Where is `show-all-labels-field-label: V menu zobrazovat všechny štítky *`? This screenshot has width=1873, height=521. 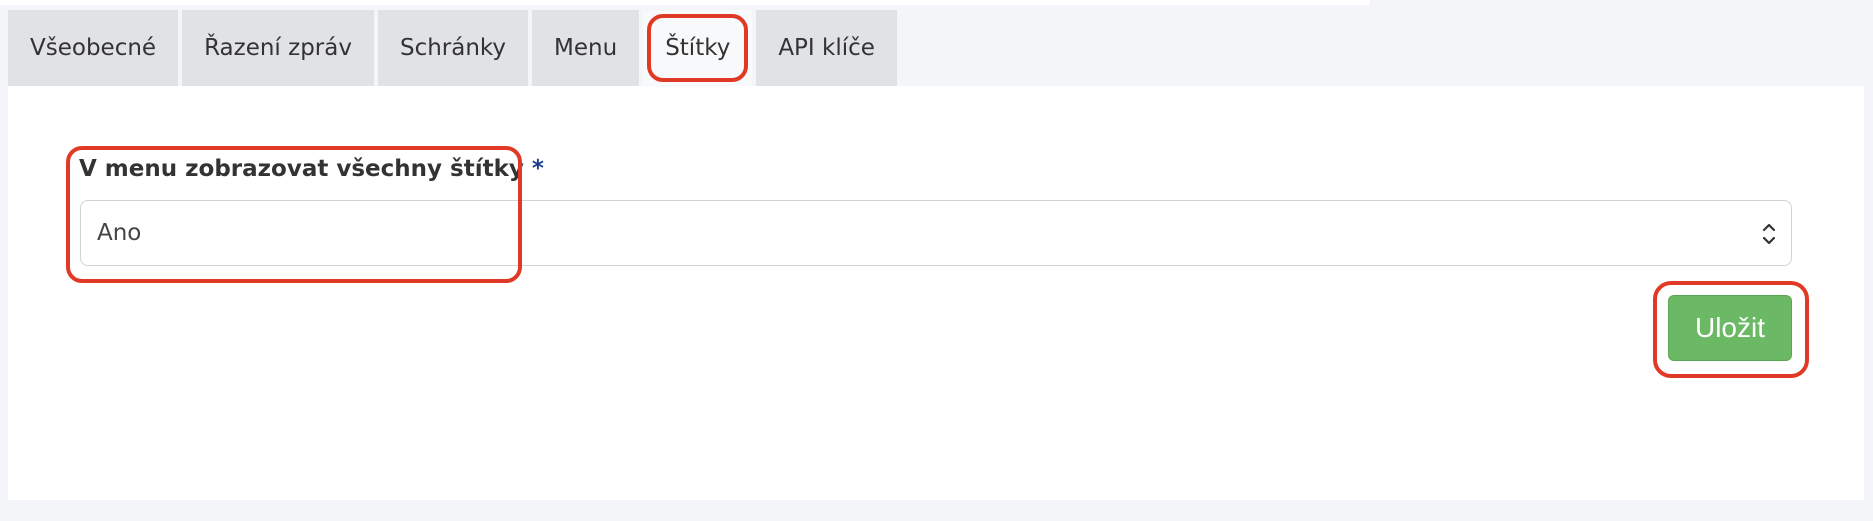 show-all-labels-field-label: V menu zobrazovat všechny štítky * is located at coordinates (311, 169).